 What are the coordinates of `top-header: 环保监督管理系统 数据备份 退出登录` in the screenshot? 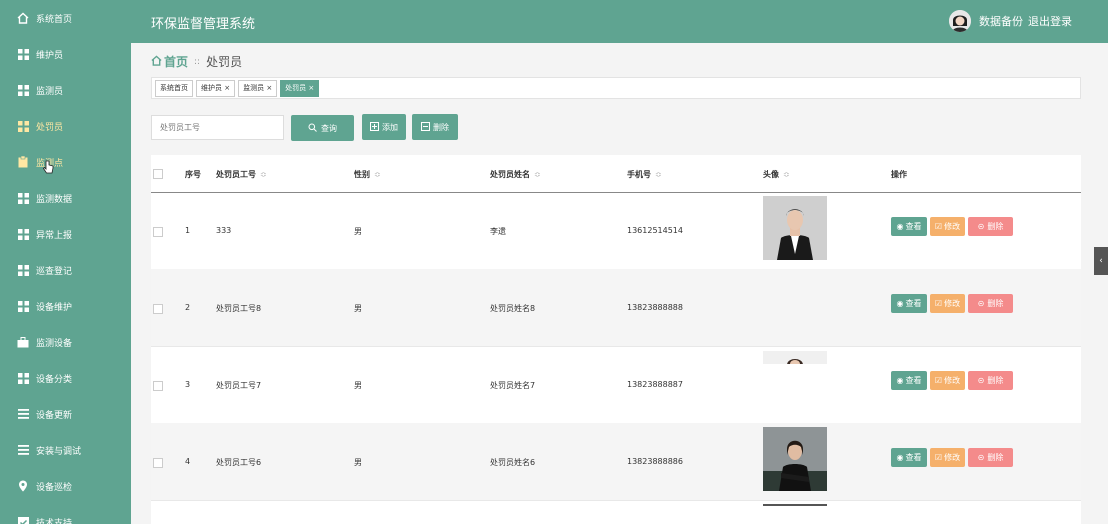 It's located at (619, 21).